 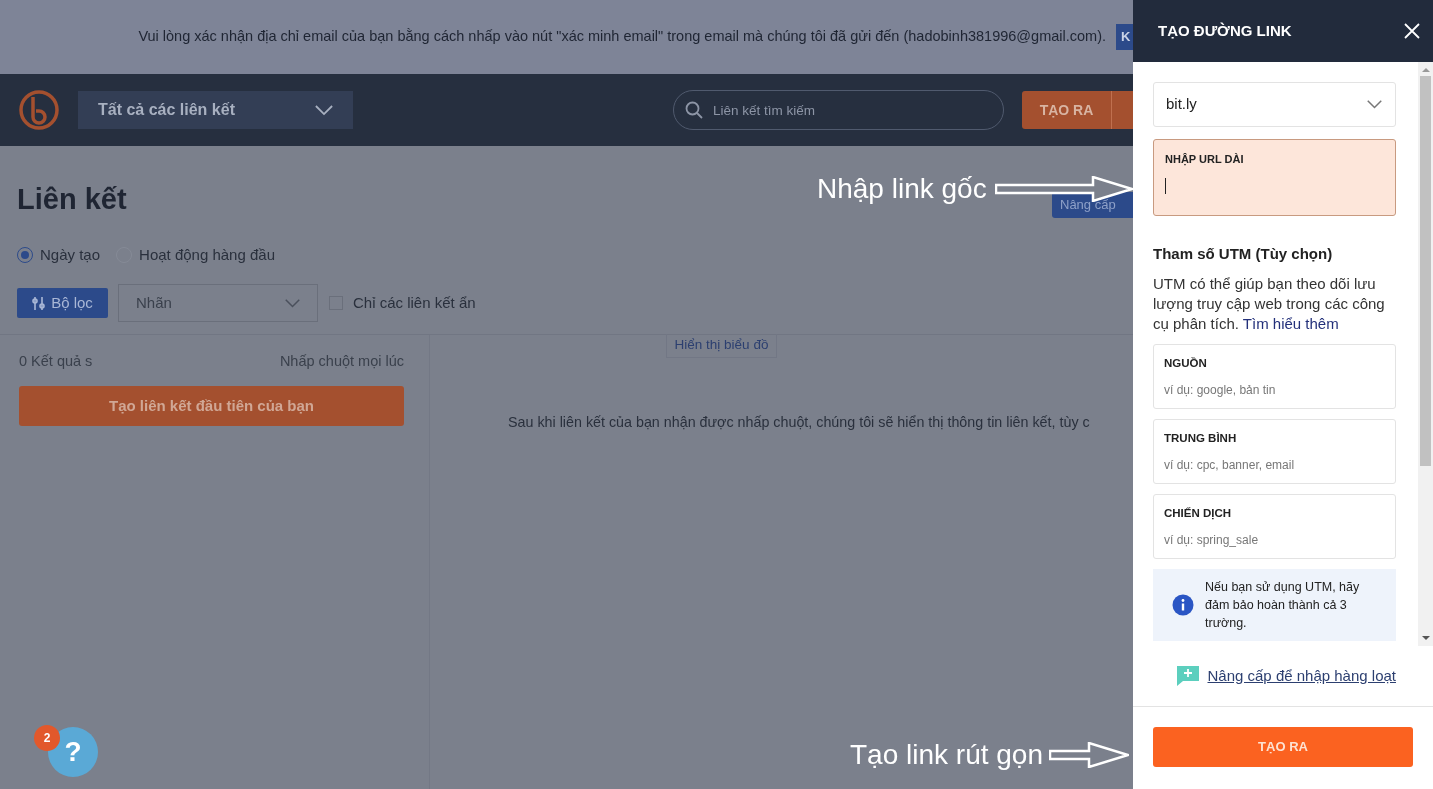 What do you see at coordinates (47, 738) in the screenshot?
I see `notification-badge: 2` at bounding box center [47, 738].